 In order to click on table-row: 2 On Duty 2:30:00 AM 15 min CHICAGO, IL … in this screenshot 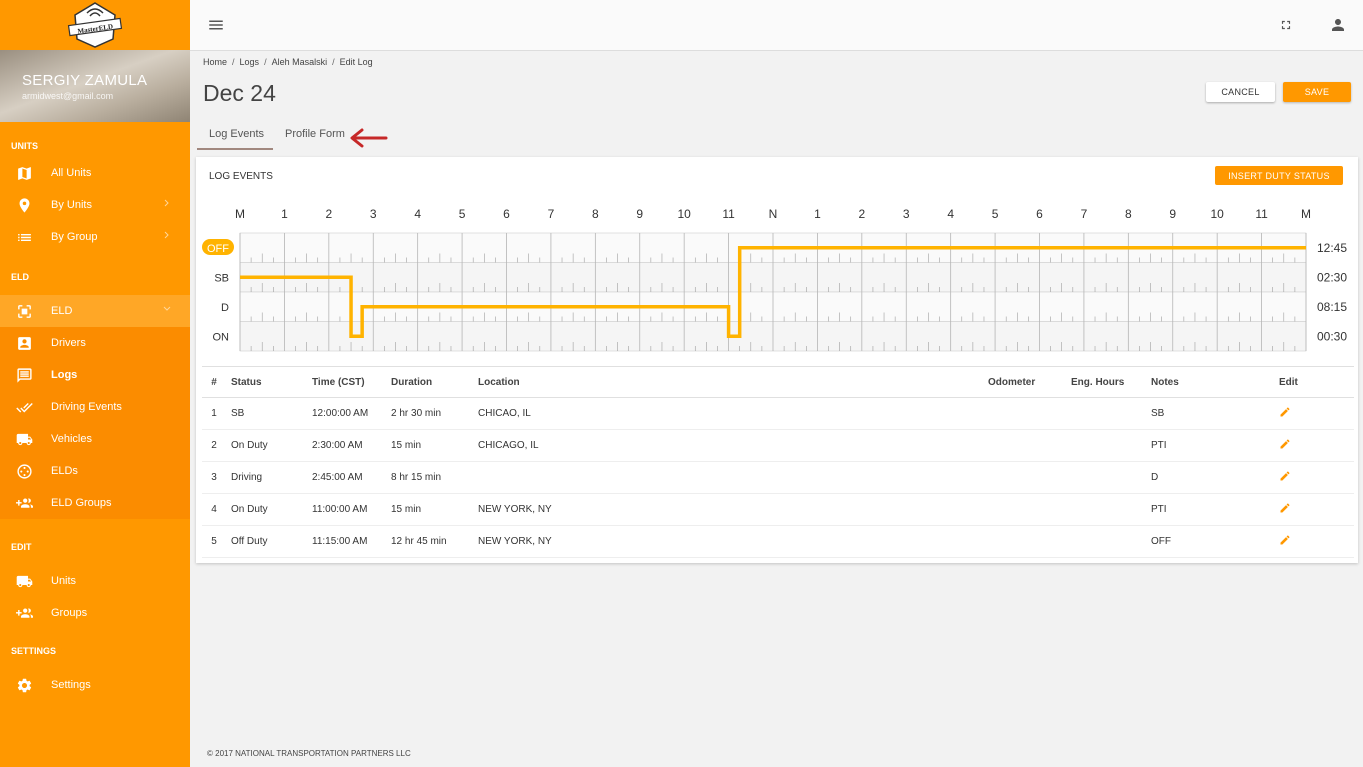, I will do `click(778, 445)`.